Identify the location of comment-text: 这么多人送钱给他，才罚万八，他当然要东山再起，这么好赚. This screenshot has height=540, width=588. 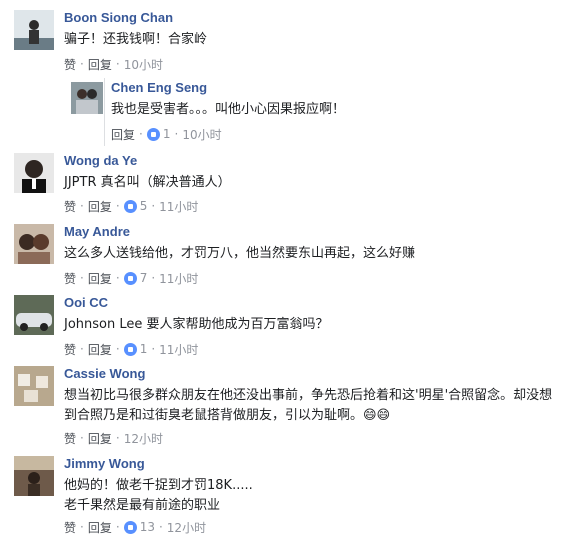
(240, 253).